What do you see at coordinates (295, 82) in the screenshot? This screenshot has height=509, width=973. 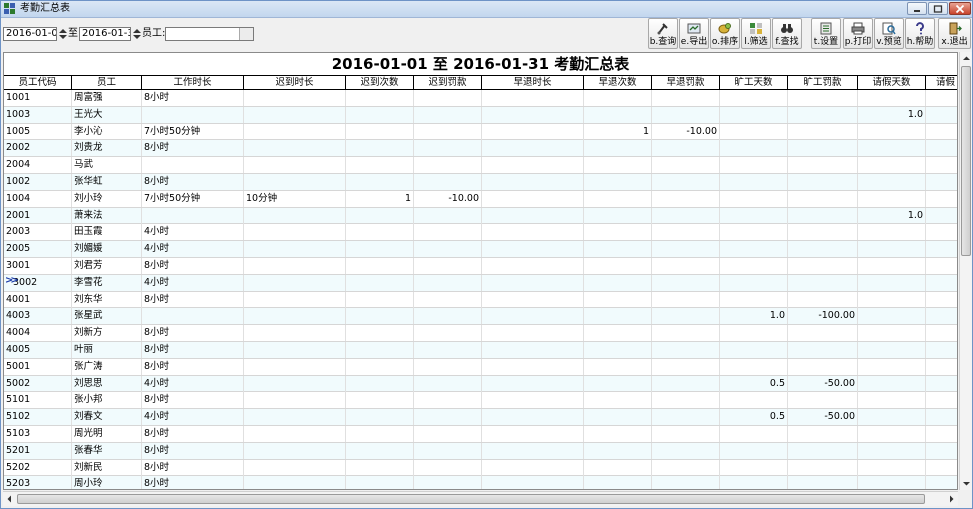 I see `column-header: 迟到时长` at bounding box center [295, 82].